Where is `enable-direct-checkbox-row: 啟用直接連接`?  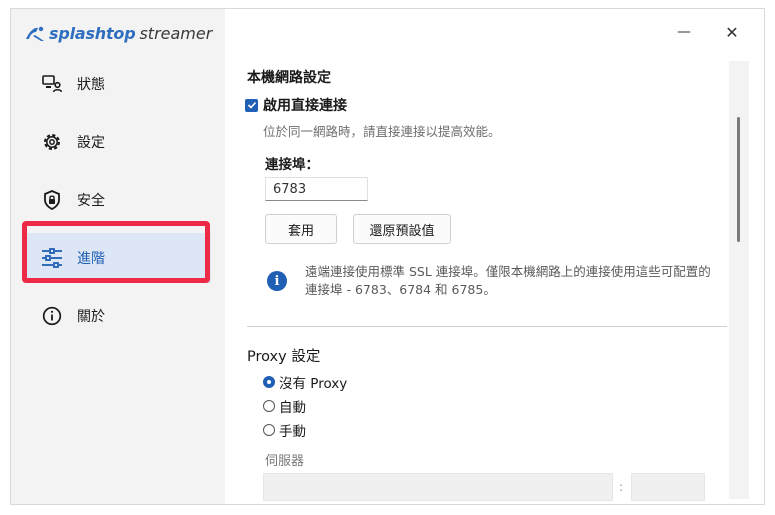 enable-direct-checkbox-row: 啟用直接連接 is located at coordinates (296, 105).